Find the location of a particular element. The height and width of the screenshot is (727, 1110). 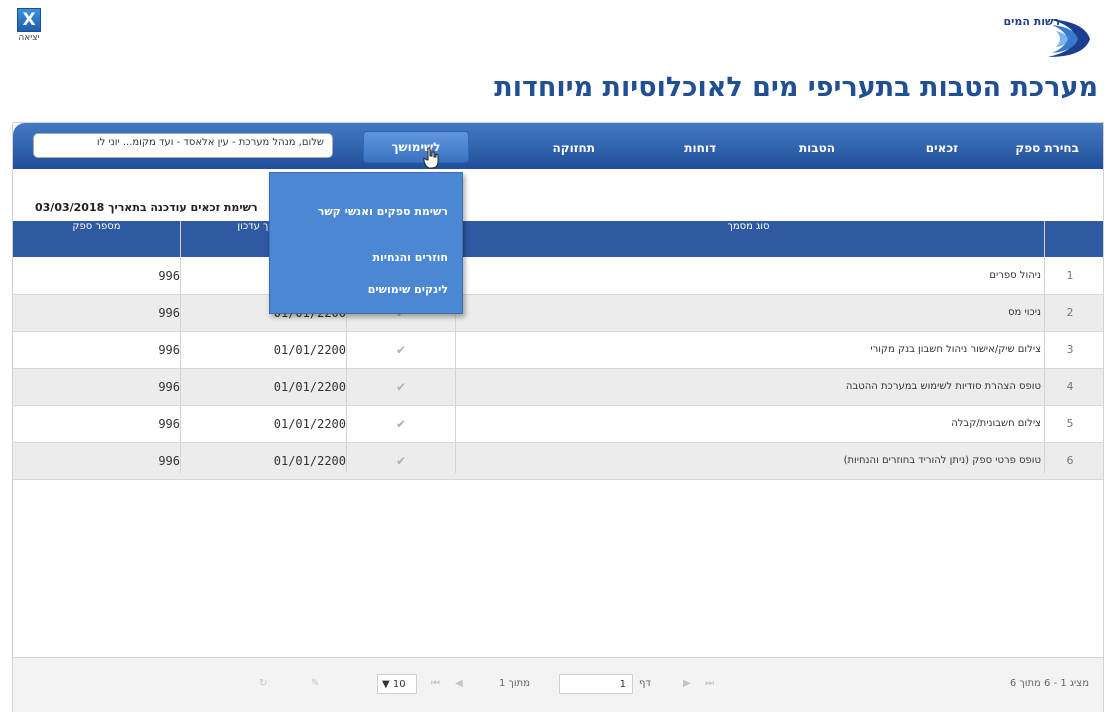

row-index: 2 is located at coordinates (1070, 312).